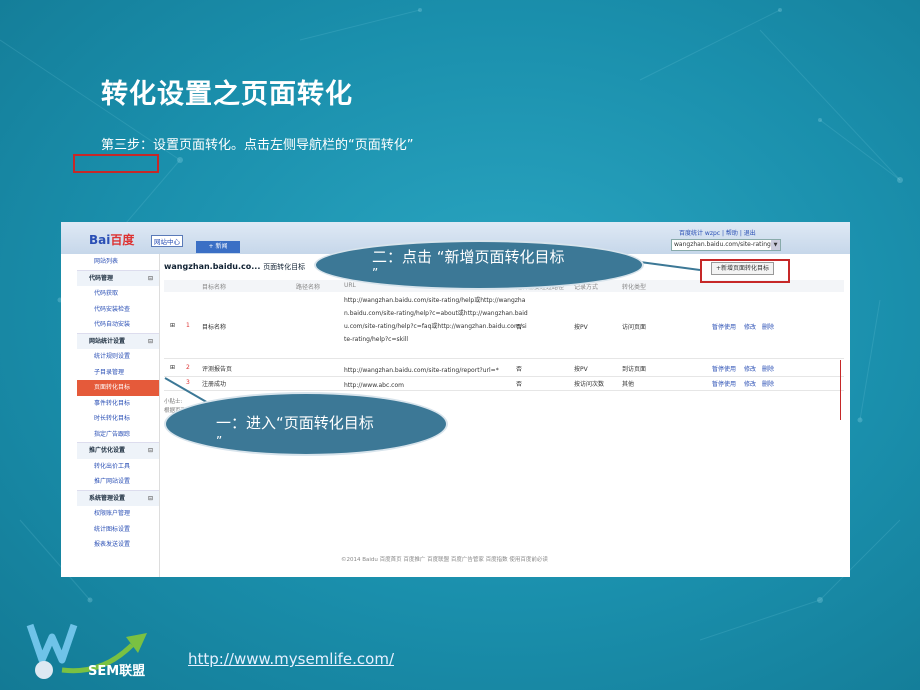 This screenshot has width=920, height=690. What do you see at coordinates (118, 435) in the screenshot?
I see `sidebar-item: 指定广告跟踪` at bounding box center [118, 435].